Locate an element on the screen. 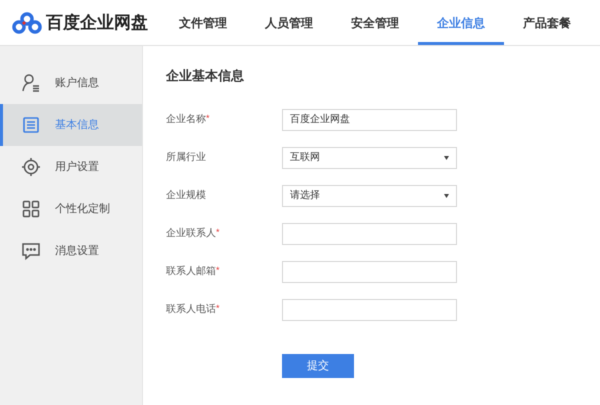 This screenshot has height=405, width=600. field-label: 企业名称 is located at coordinates (186, 119).